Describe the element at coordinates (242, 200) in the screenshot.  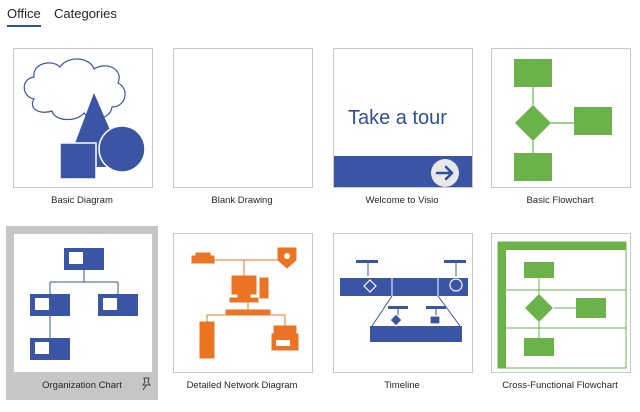
I see `template-label: Blank Drawing` at that location.